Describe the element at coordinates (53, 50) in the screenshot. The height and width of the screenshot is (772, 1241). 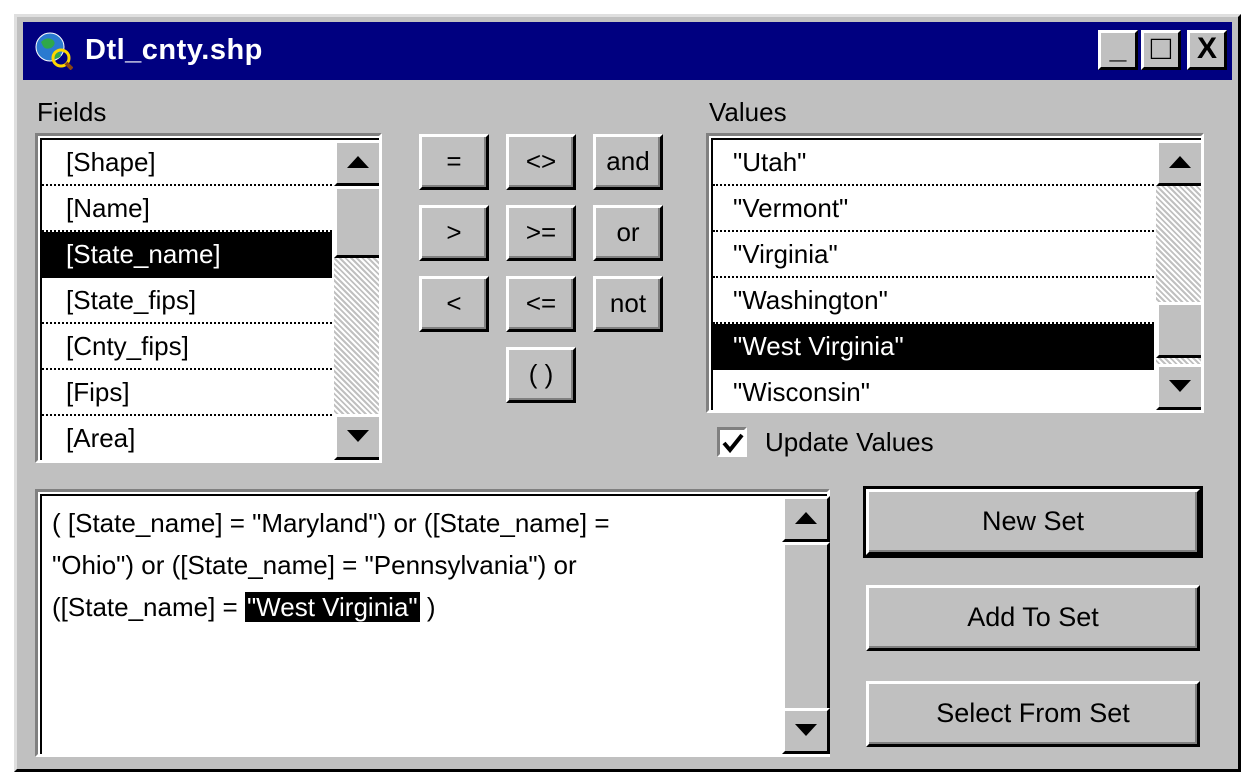
I see `globe-query-icon` at that location.